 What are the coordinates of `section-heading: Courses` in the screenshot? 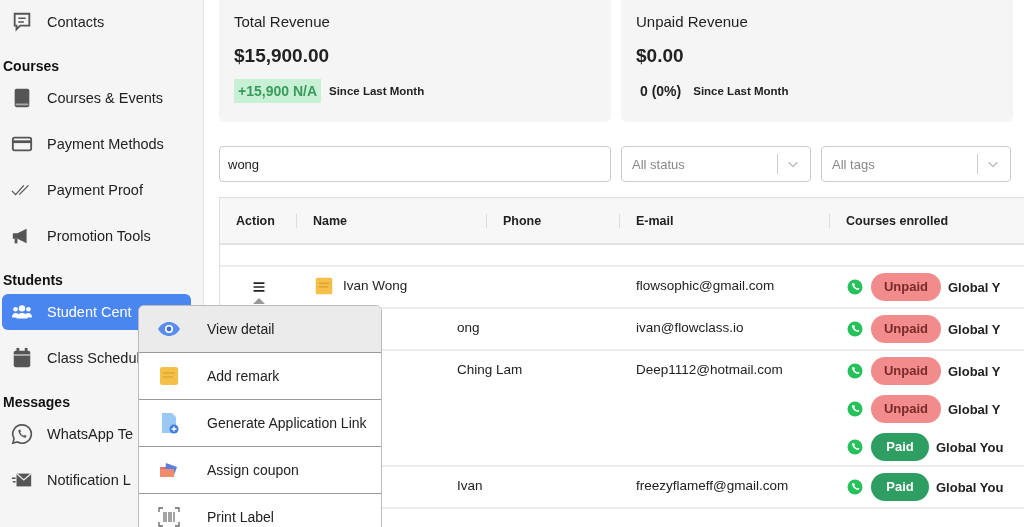 It's located at (31, 66).